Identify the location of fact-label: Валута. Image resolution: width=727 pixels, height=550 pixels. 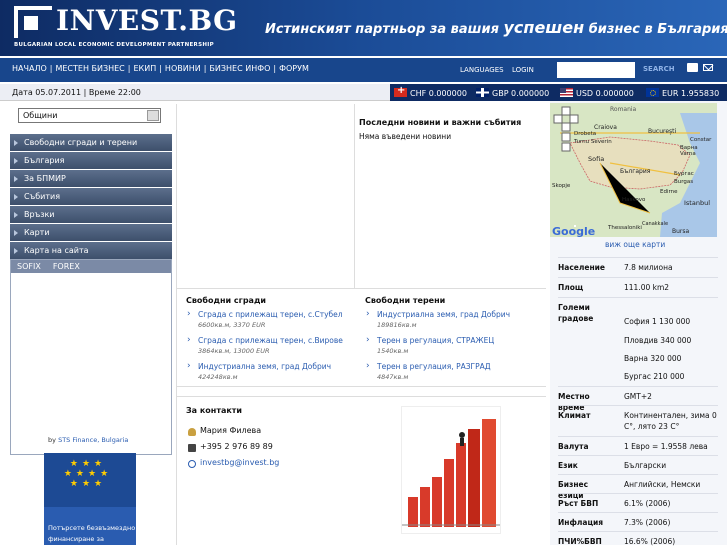
(573, 446).